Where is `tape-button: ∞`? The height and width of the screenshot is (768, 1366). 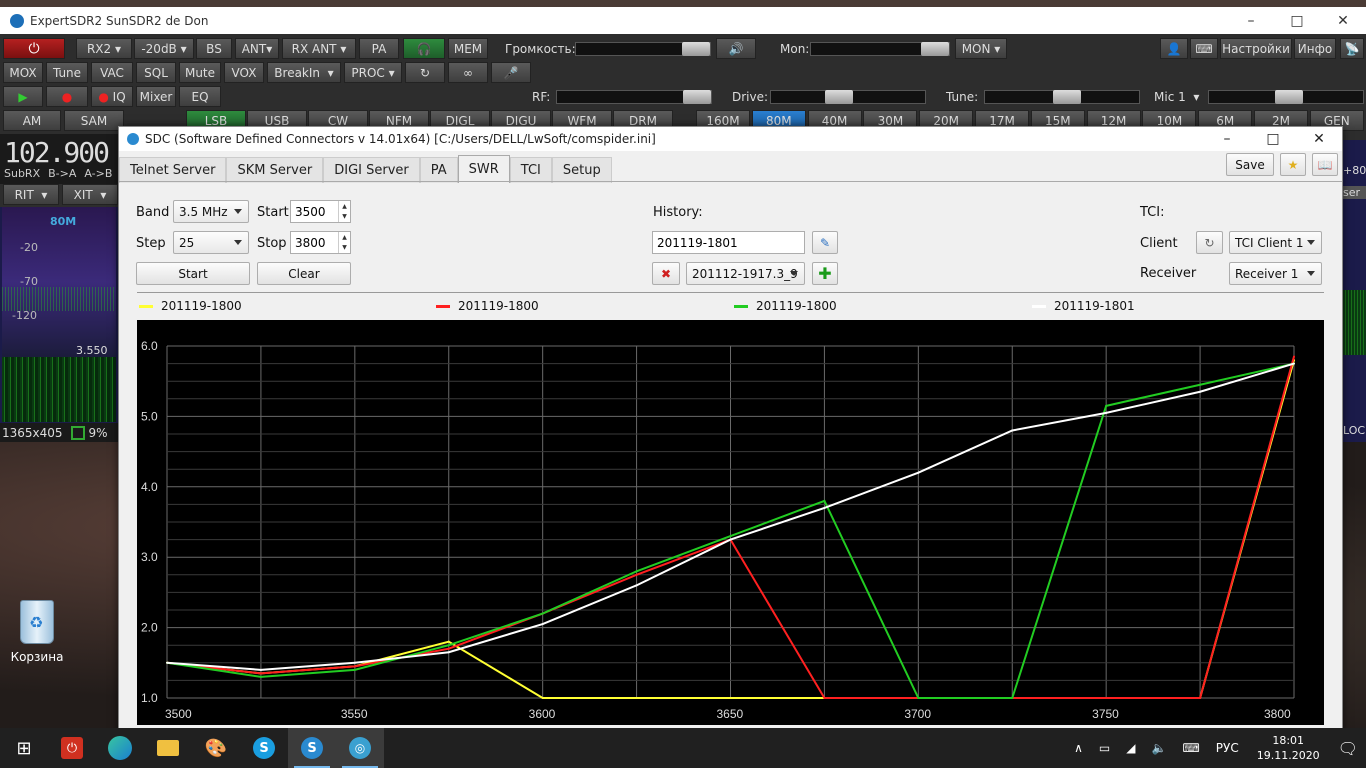
tape-button: ∞ is located at coordinates (468, 72).